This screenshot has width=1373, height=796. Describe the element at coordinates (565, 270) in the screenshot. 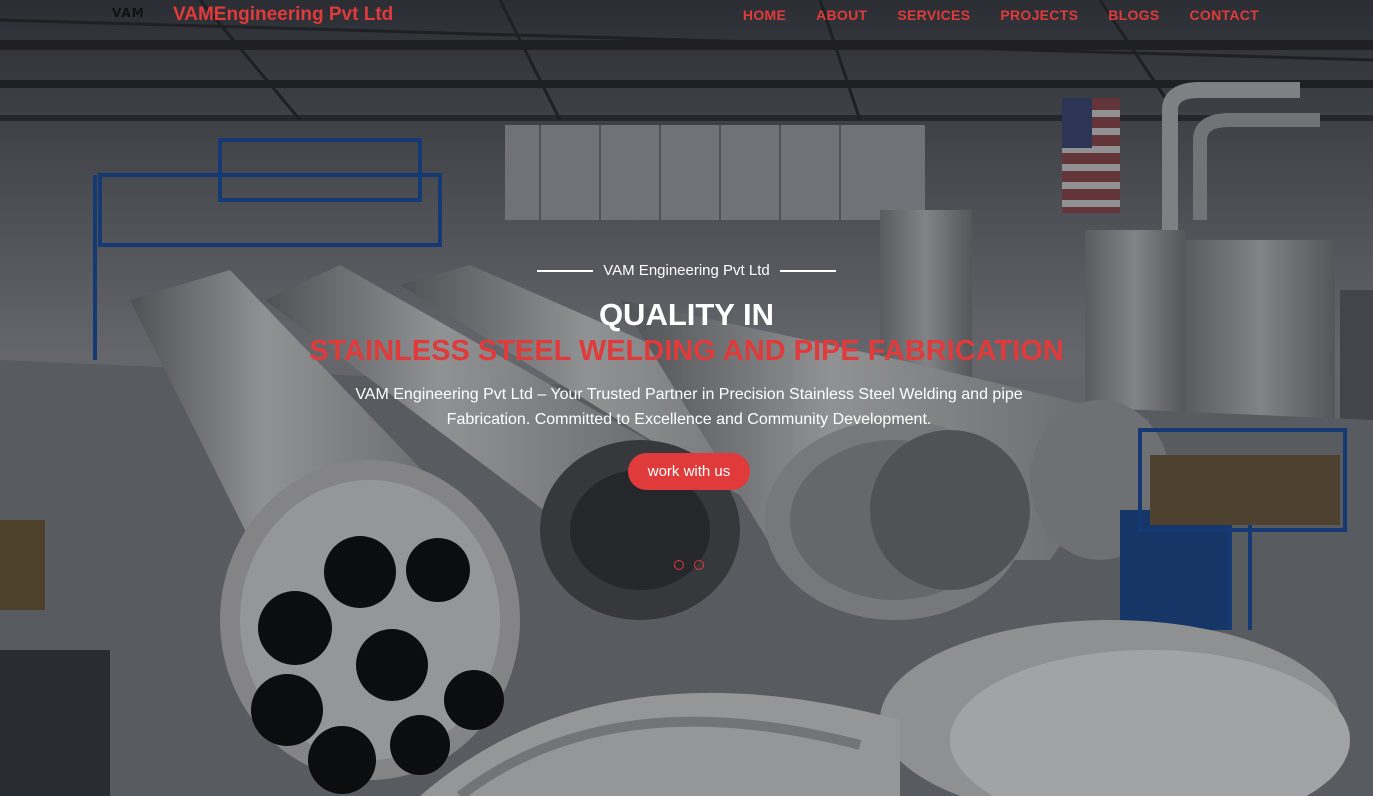

I see `eyebrow-line-left` at that location.